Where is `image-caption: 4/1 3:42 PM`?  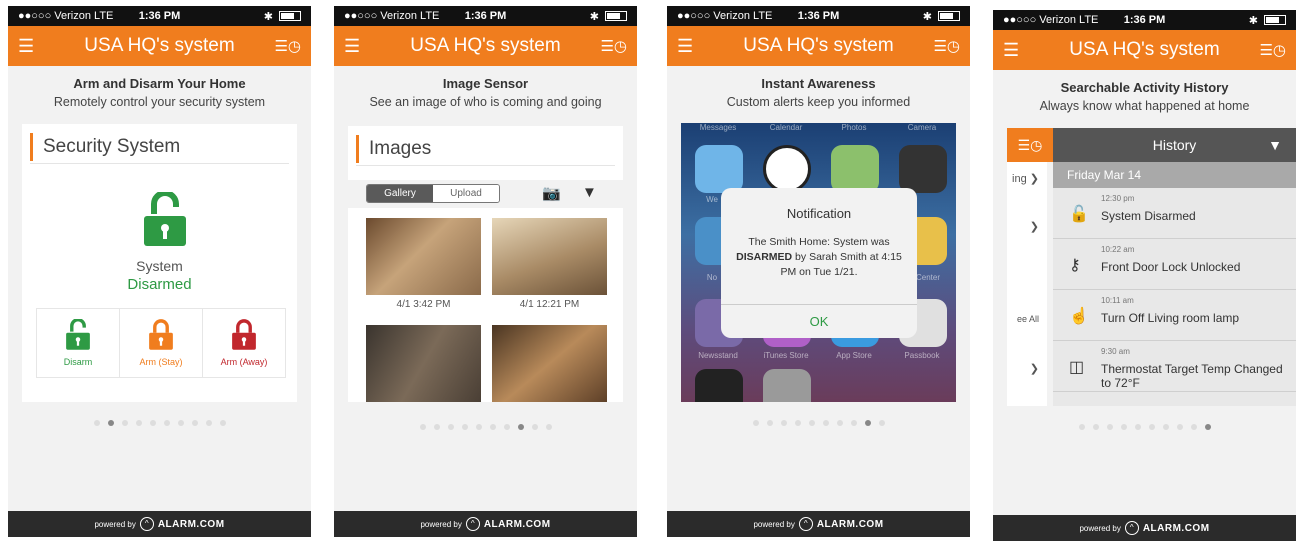 image-caption: 4/1 3:42 PM is located at coordinates (423, 304).